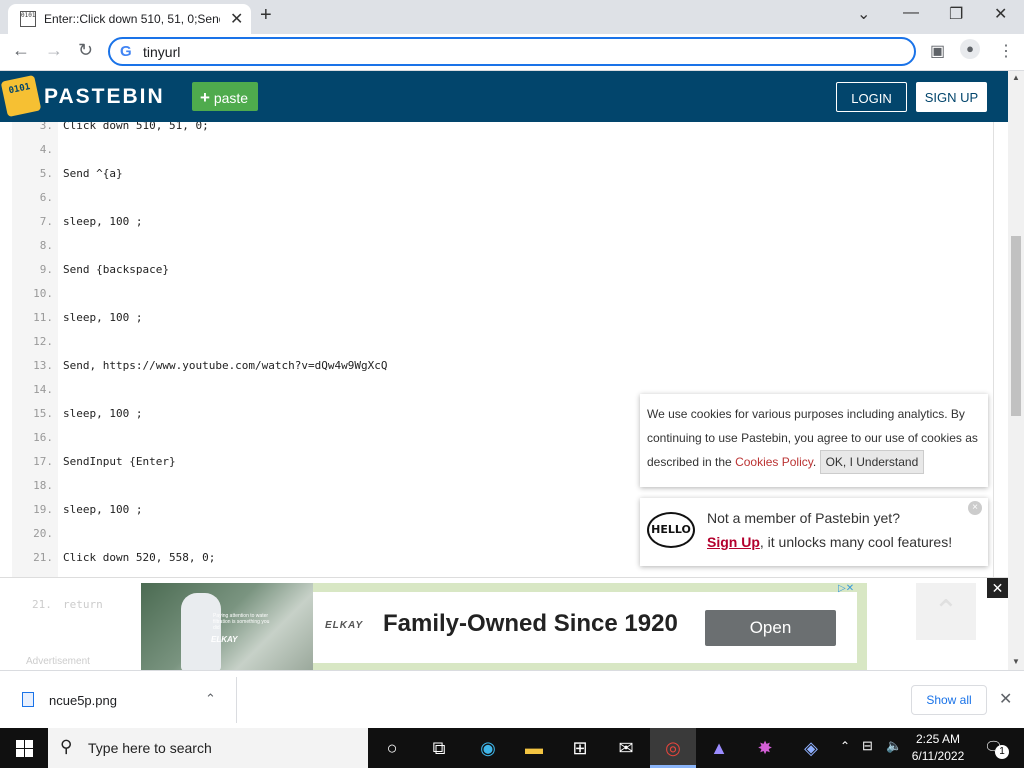 This screenshot has height=768, width=1024. Describe the element at coordinates (949, 700) in the screenshot. I see `show-all-button: Show all` at that location.